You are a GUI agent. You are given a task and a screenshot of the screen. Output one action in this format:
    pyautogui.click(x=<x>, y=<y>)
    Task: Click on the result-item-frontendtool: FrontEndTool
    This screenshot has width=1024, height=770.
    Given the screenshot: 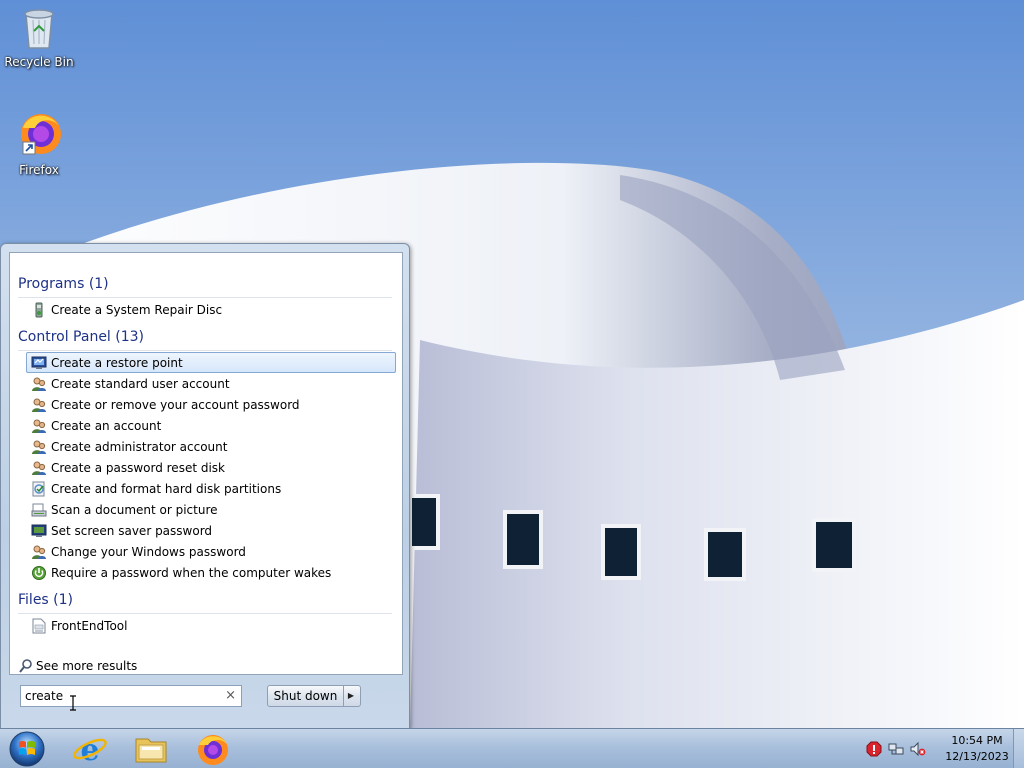 What is the action you would take?
    pyautogui.click(x=211, y=625)
    